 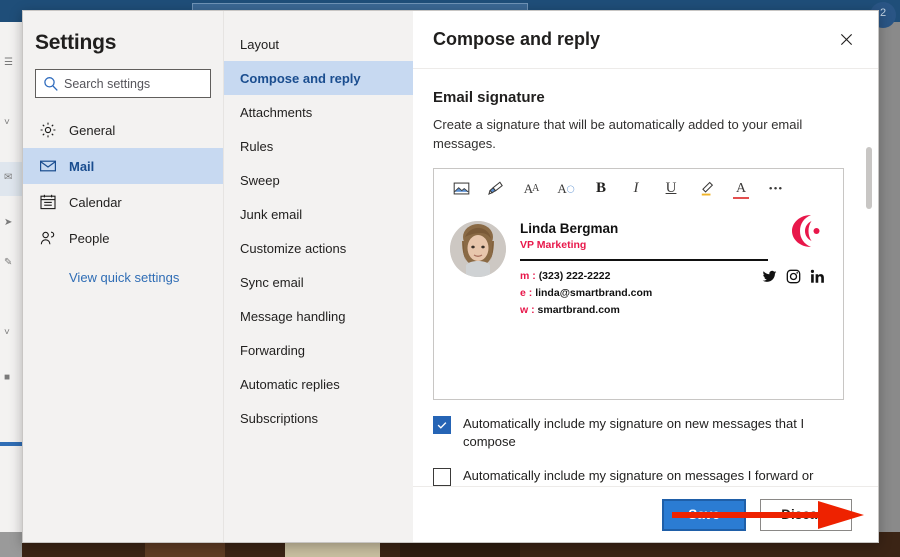 What do you see at coordinates (601, 189) in the screenshot?
I see `bold-icon: B` at bounding box center [601, 189].